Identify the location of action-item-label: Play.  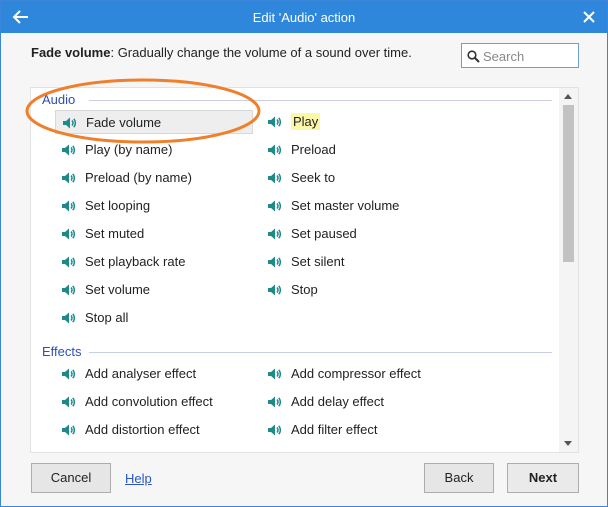
(306, 121).